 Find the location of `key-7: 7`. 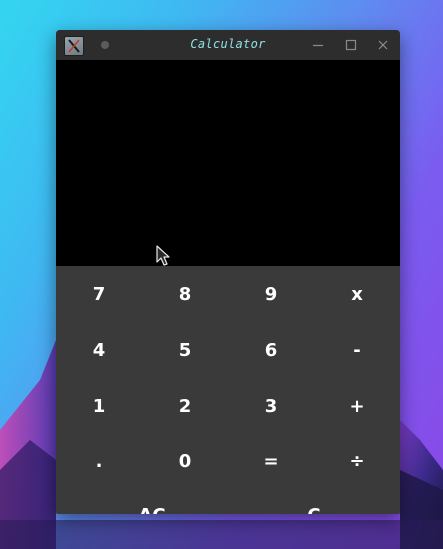

key-7: 7 is located at coordinates (99, 294).